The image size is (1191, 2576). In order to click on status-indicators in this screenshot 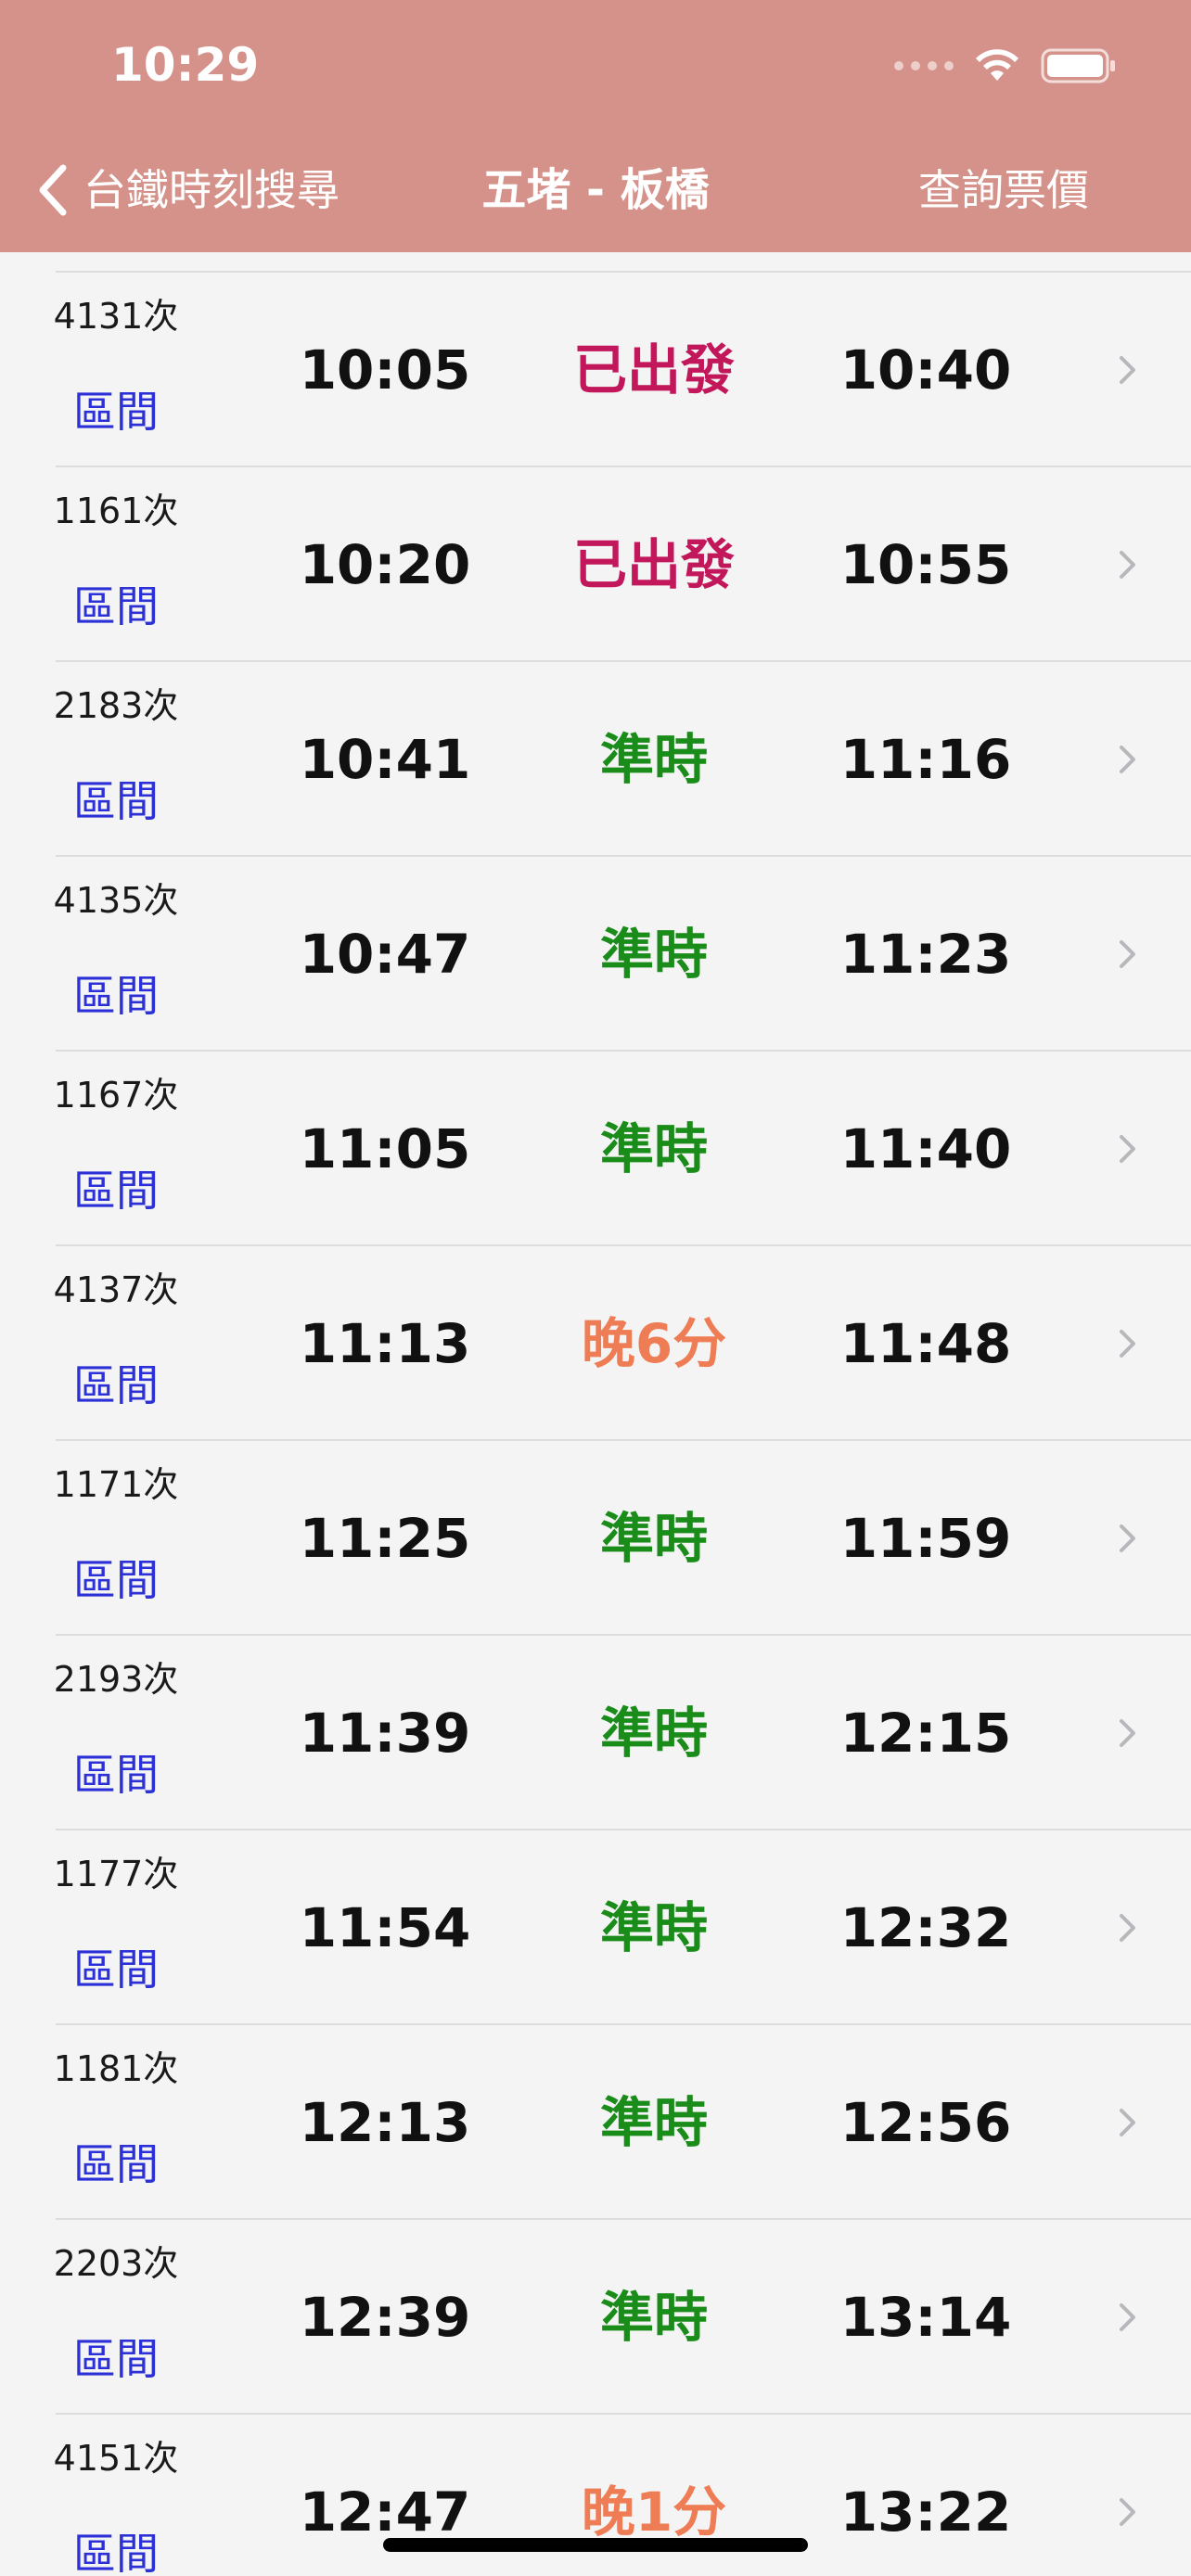, I will do `click(1006, 66)`.